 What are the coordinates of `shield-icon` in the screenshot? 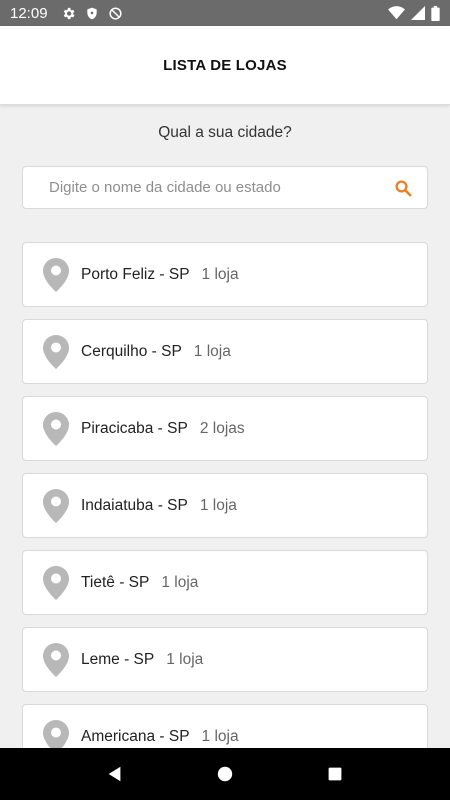 It's located at (92, 13).